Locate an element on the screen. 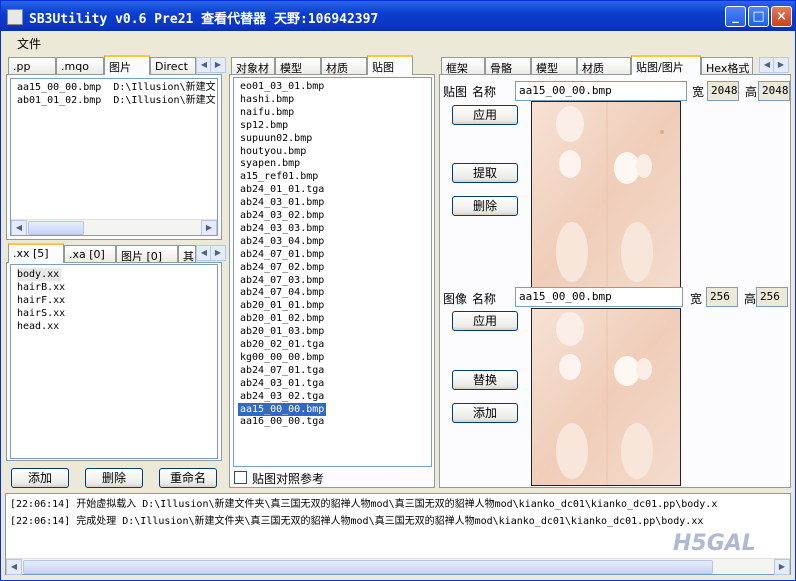  list-item: ab24_03_03.bmp is located at coordinates (282, 228).